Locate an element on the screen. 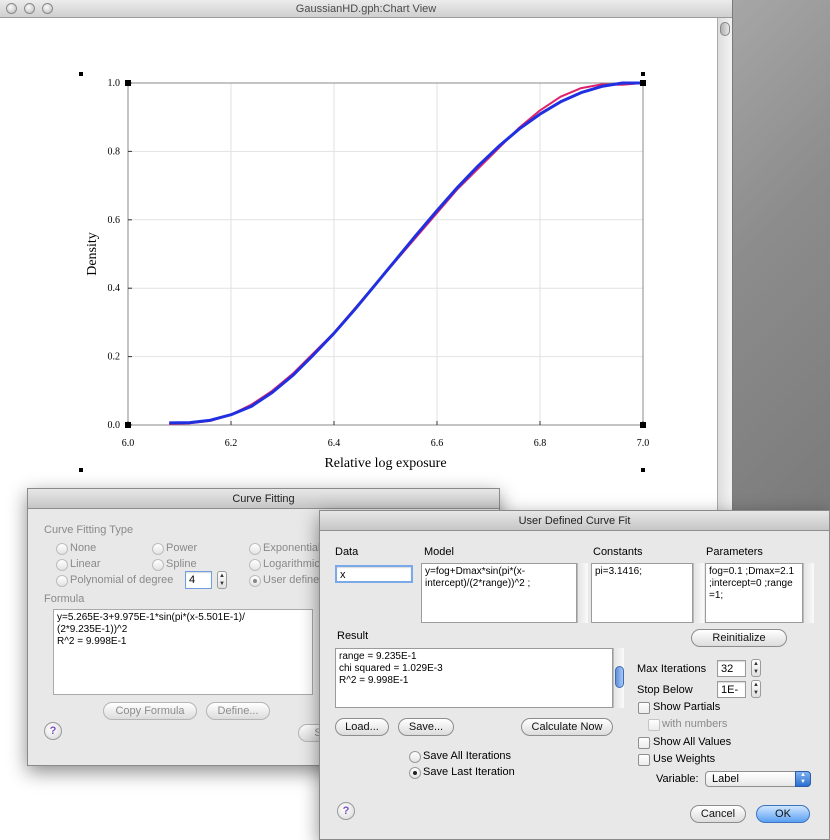 This screenshot has width=830, height=840. x-tick-label: 7.0 is located at coordinates (643, 443).